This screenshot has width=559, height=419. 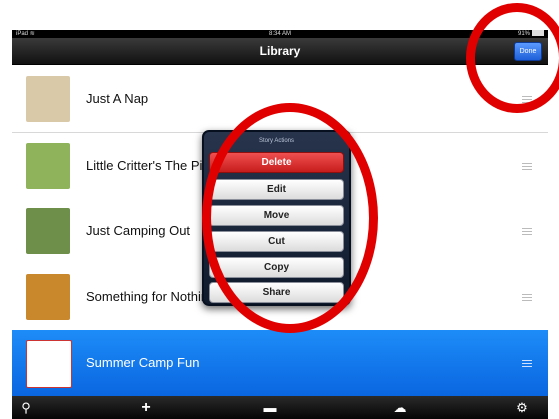 I want to click on done-button: Done, so click(x=528, y=51).